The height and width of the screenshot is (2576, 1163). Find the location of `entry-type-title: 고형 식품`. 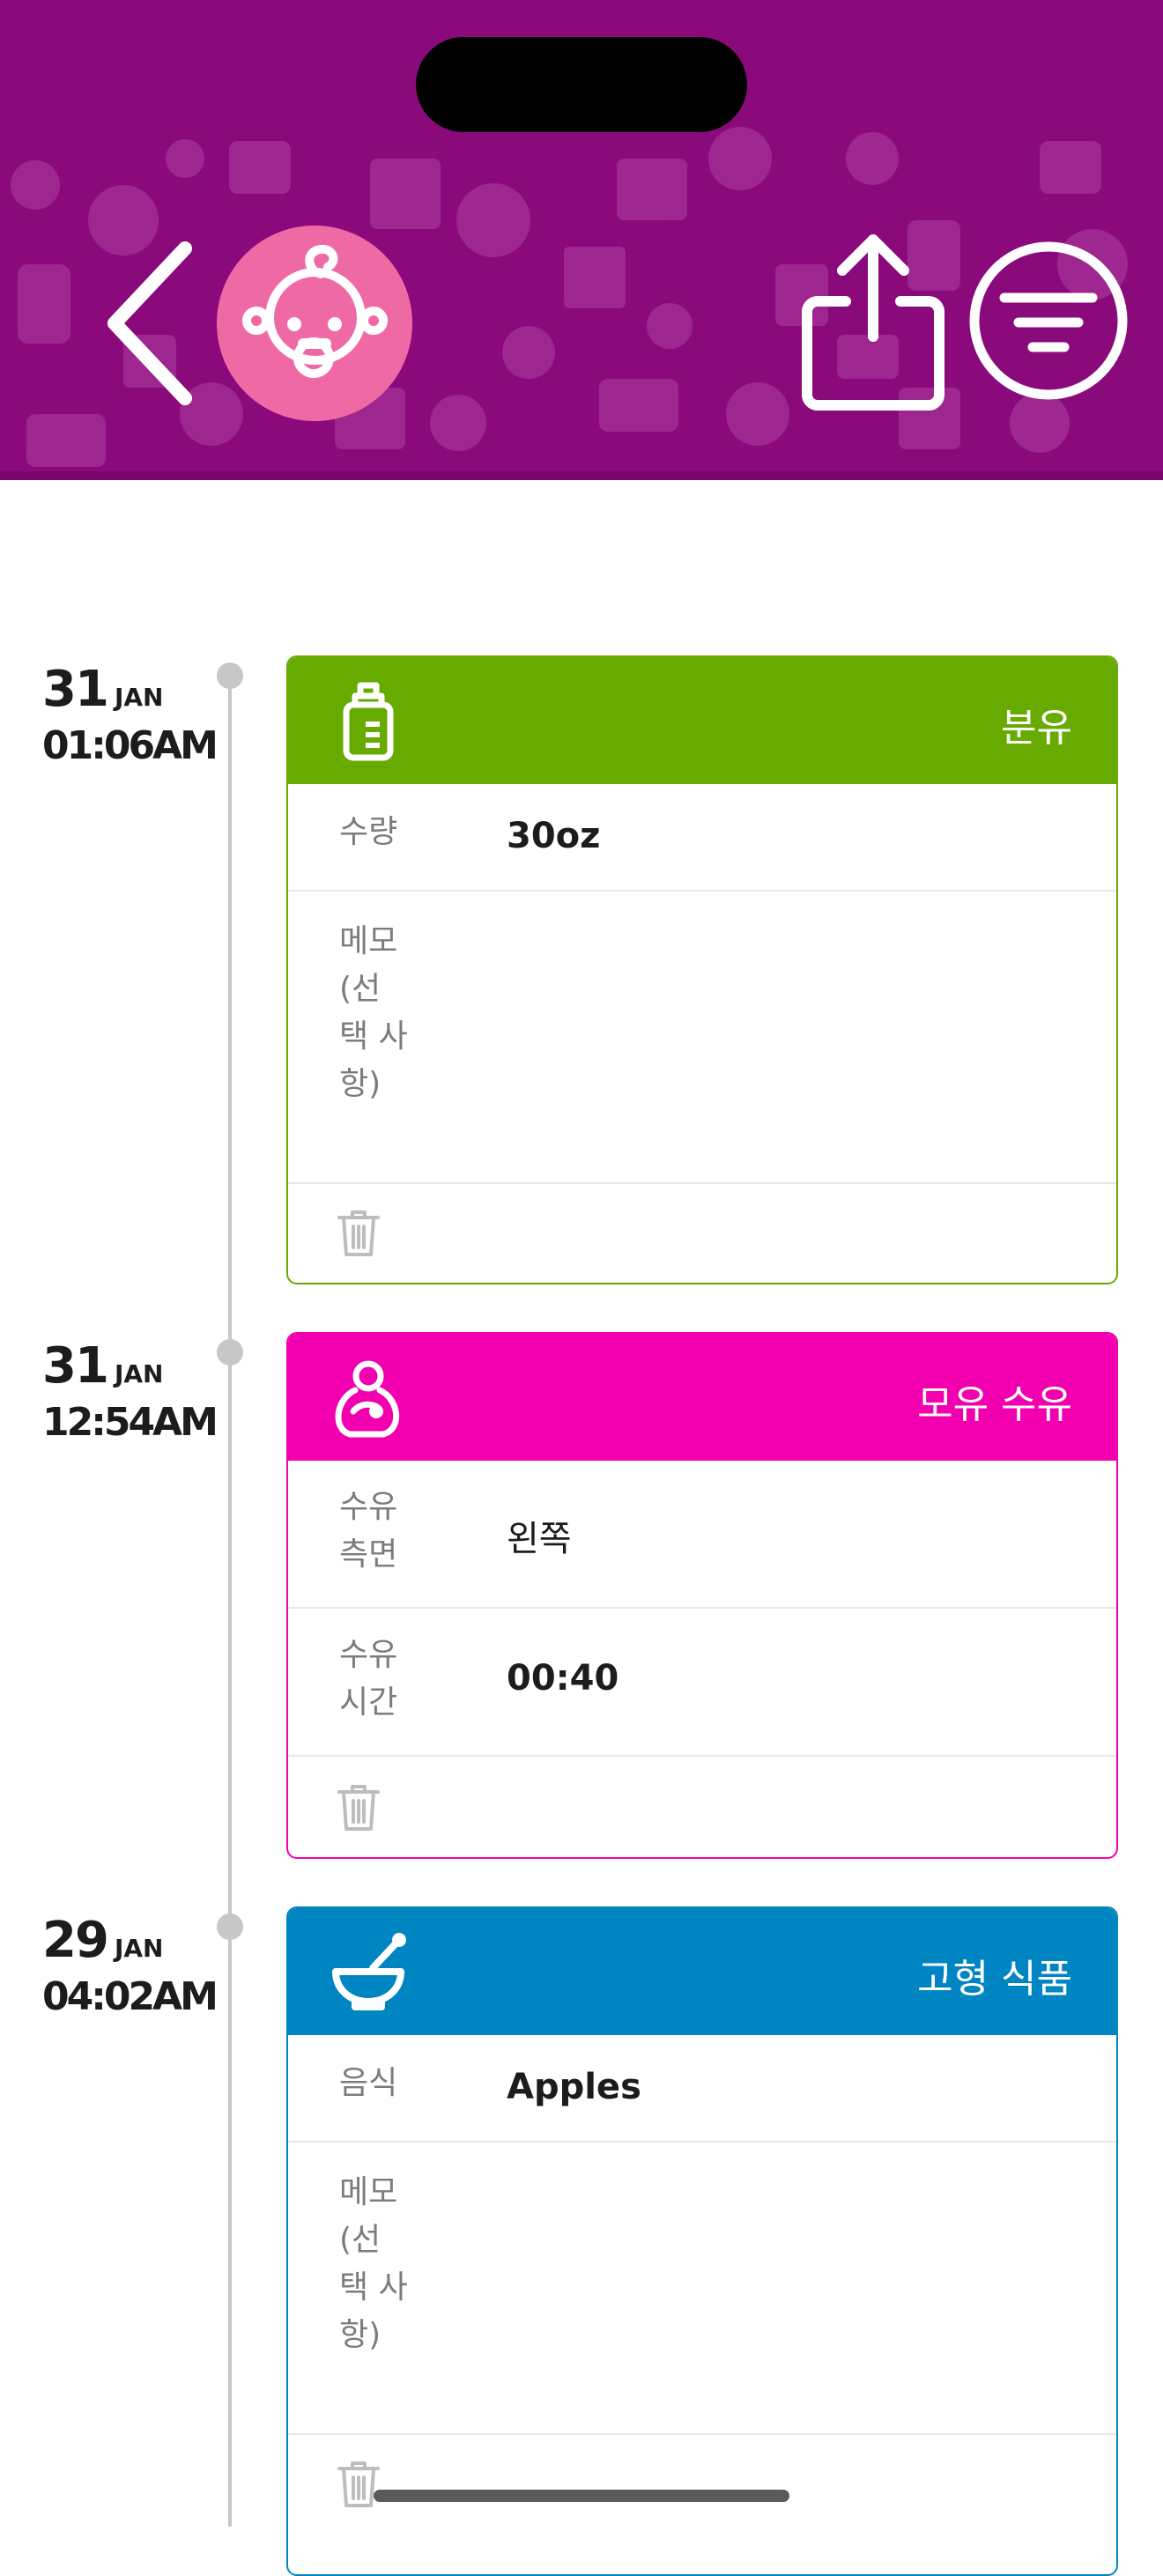

entry-type-title: 고형 식품 is located at coordinates (995, 1980).